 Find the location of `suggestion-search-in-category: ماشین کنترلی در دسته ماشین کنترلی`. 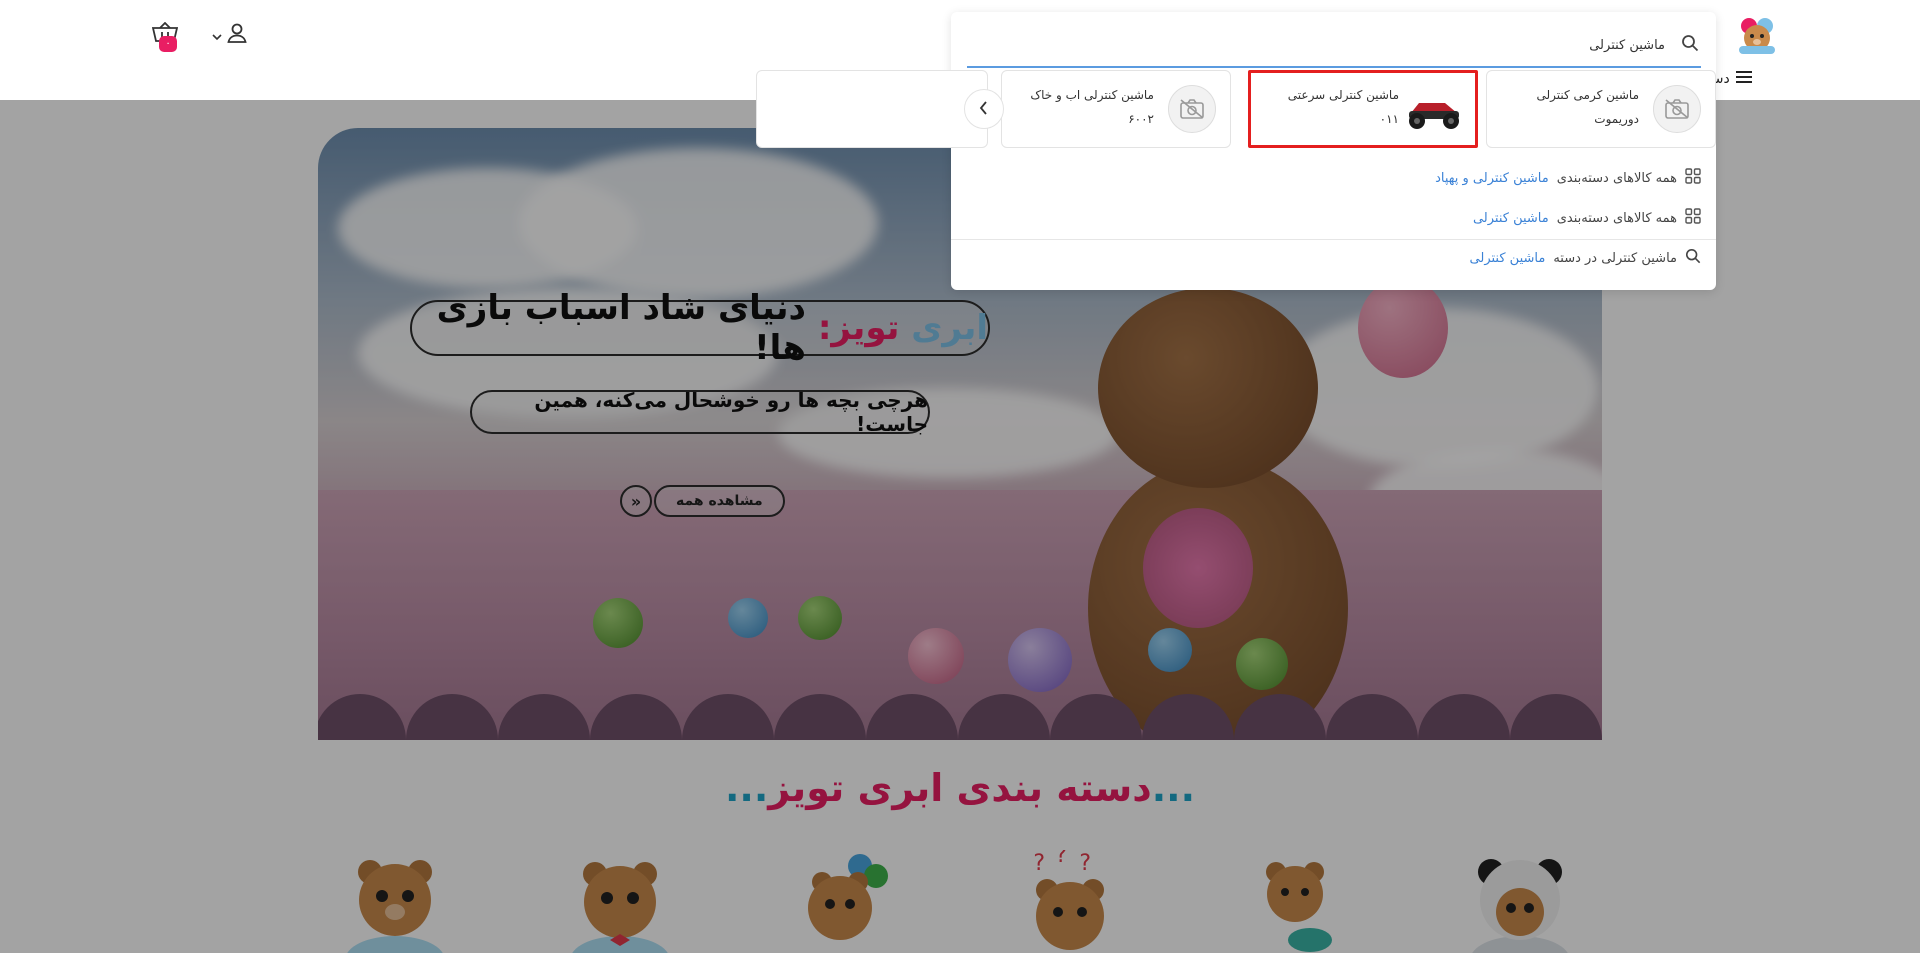

suggestion-search-in-category: ماشین کنترلی در دسته ماشین کنترلی is located at coordinates (1585, 258).